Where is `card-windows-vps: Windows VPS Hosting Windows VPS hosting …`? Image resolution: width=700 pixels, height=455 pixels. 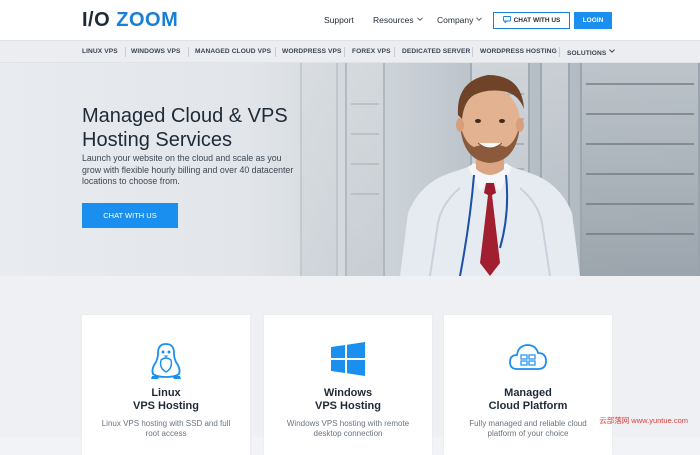 card-windows-vps: Windows VPS Hosting Windows VPS hosting … is located at coordinates (348, 385).